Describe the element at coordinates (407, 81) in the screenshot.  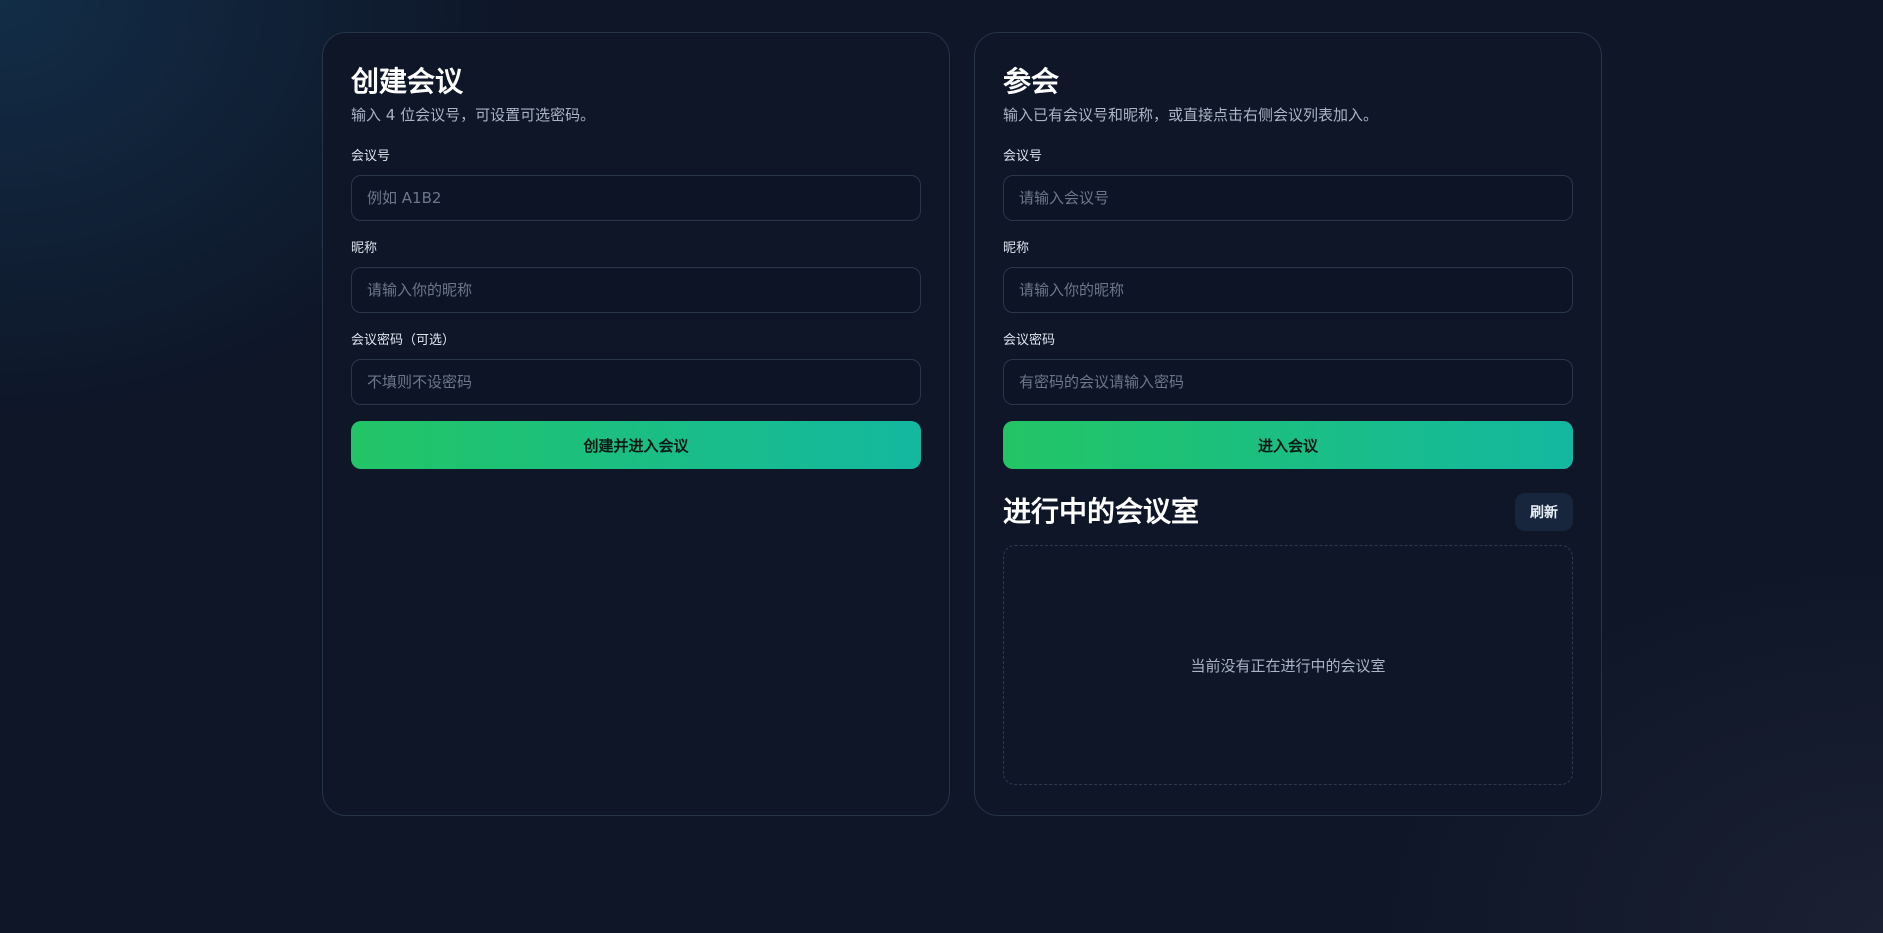
I see `create-meeting-title: 创建会议` at that location.